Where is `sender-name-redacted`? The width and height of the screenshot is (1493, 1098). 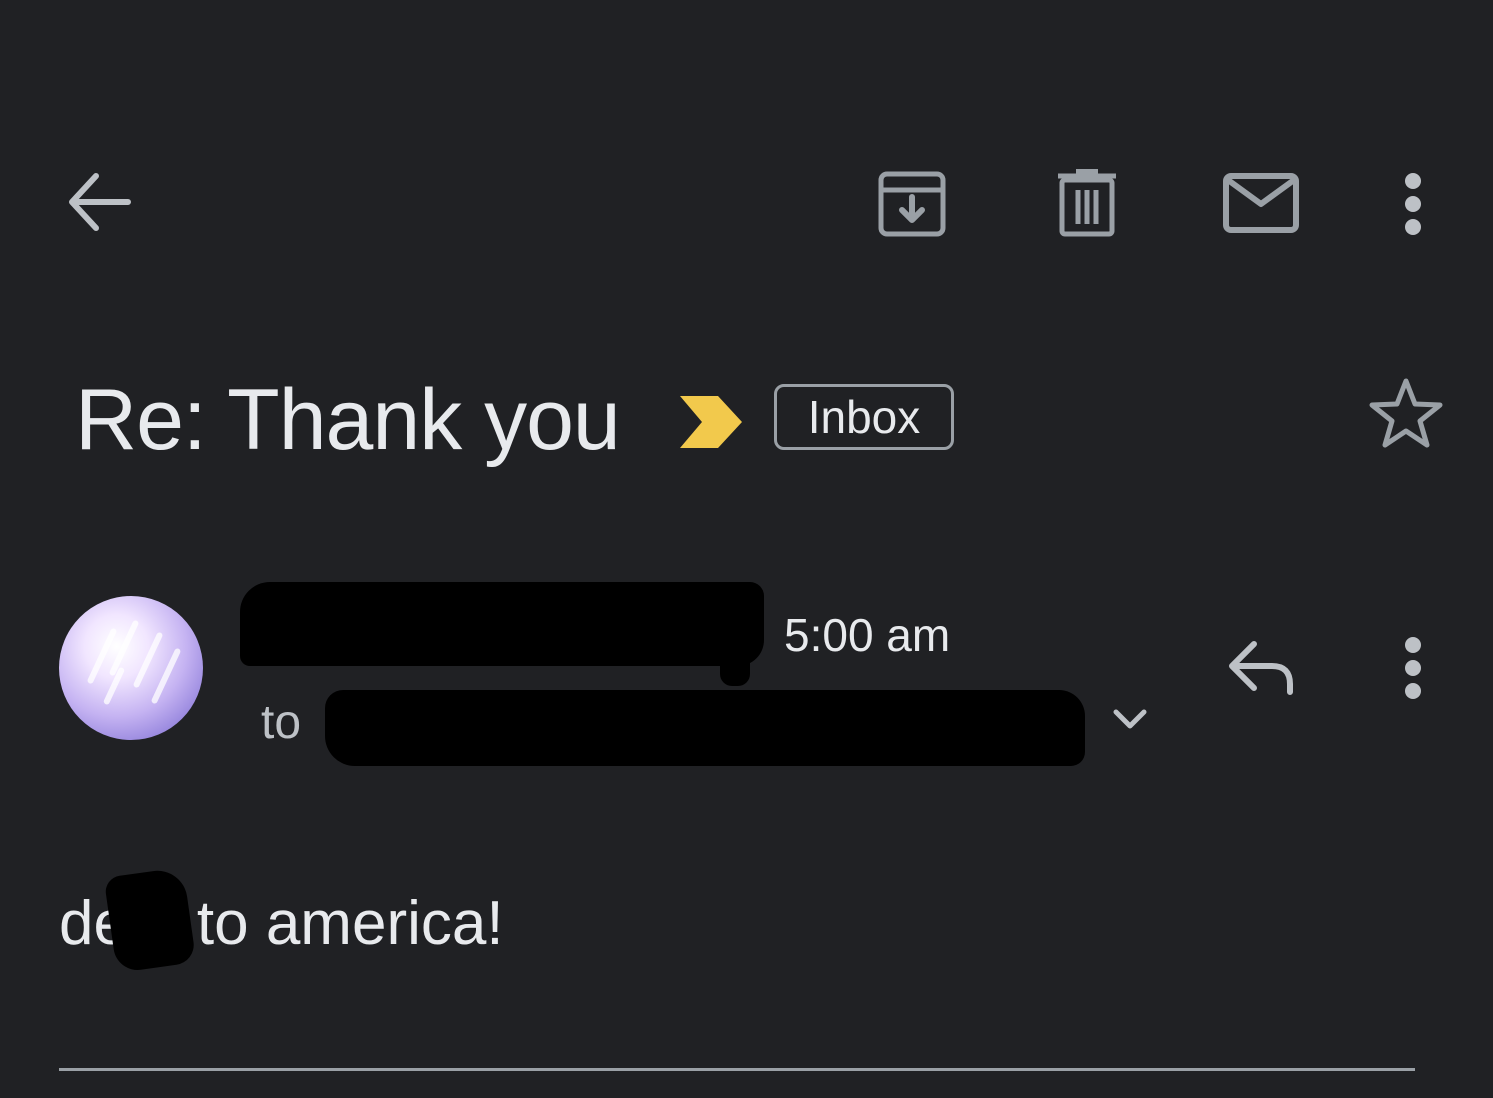
sender-name-redacted is located at coordinates (502, 634).